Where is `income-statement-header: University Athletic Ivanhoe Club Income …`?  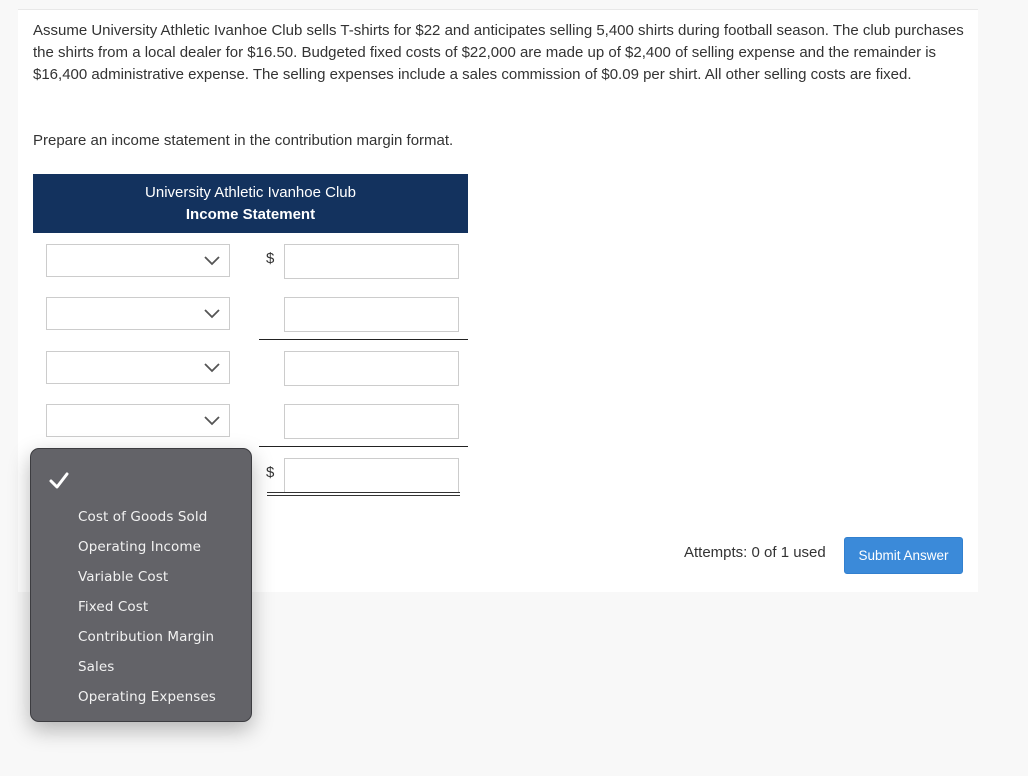 income-statement-header: University Athletic Ivanhoe Club Income … is located at coordinates (250, 203).